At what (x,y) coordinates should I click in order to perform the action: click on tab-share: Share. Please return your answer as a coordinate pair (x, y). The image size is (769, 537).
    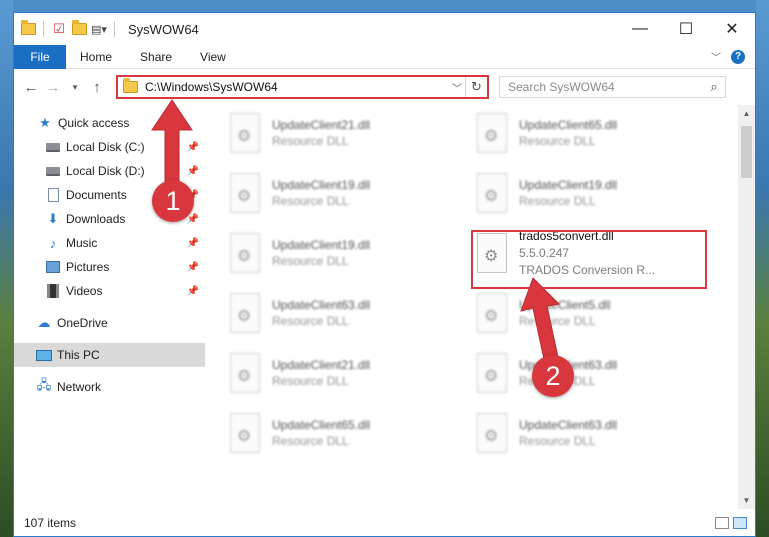
    Looking at the image, I should click on (156, 57).